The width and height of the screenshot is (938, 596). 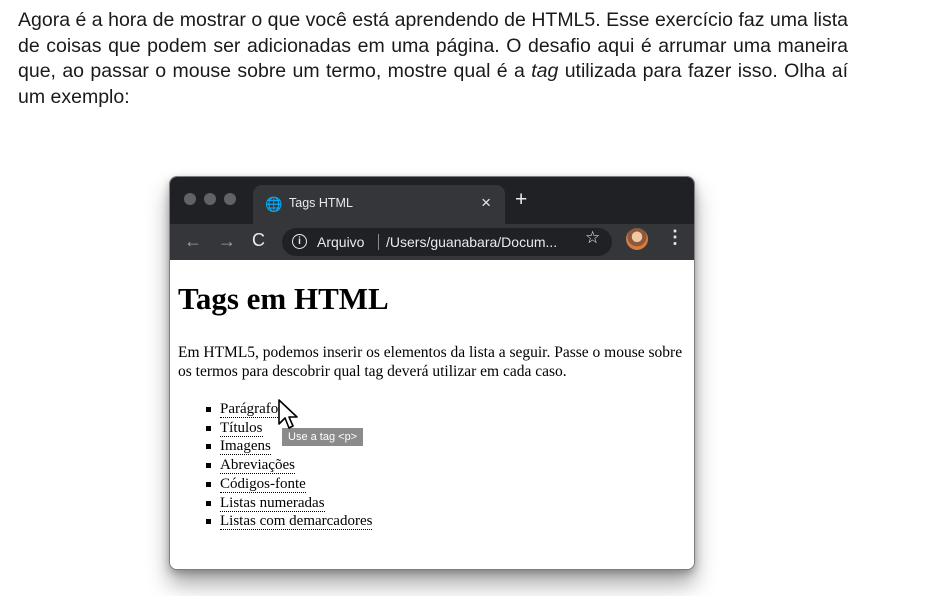 What do you see at coordinates (521, 199) in the screenshot?
I see `new-tab-icon: +` at bounding box center [521, 199].